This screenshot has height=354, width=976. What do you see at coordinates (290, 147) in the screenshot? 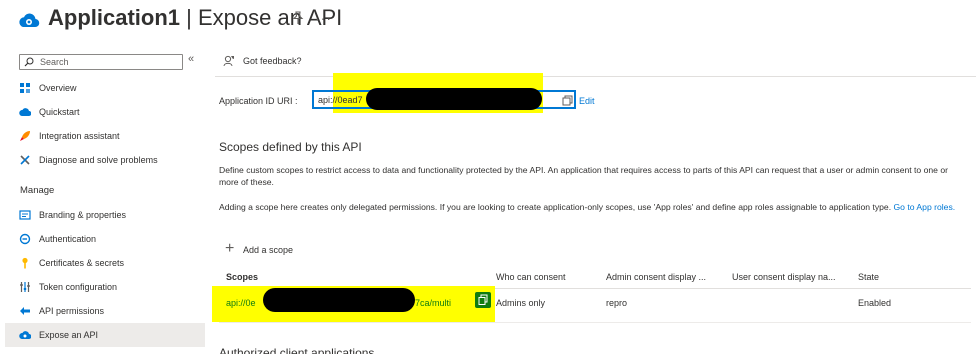
I see `scopes-section-title: Scopes defined by this API` at bounding box center [290, 147].